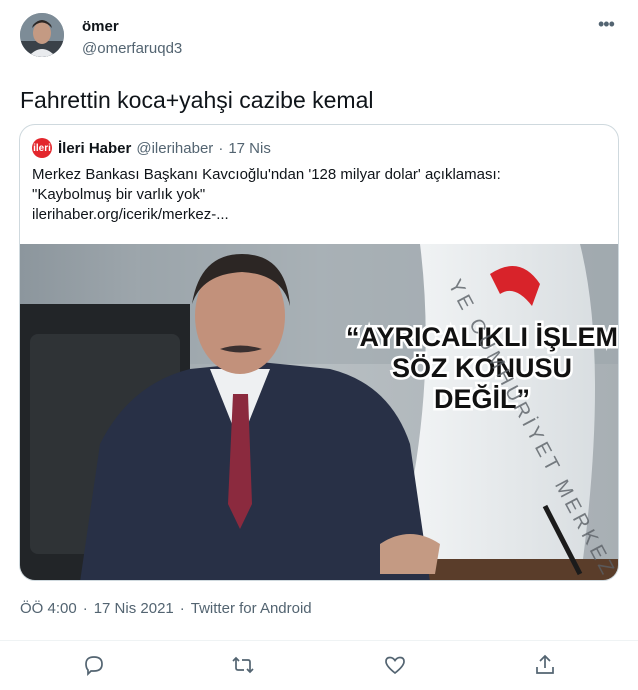 This screenshot has height=690, width=638. I want to click on author-handle: @omerfaruqd3, so click(132, 48).